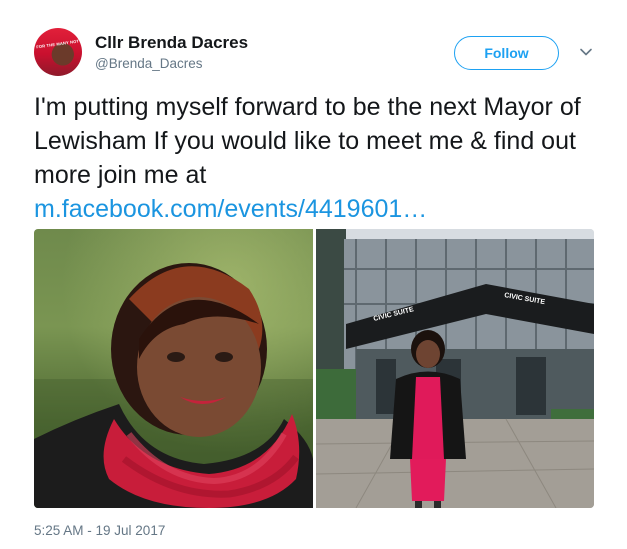  What do you see at coordinates (586, 52) in the screenshot?
I see `chevron-down-icon` at bounding box center [586, 52].